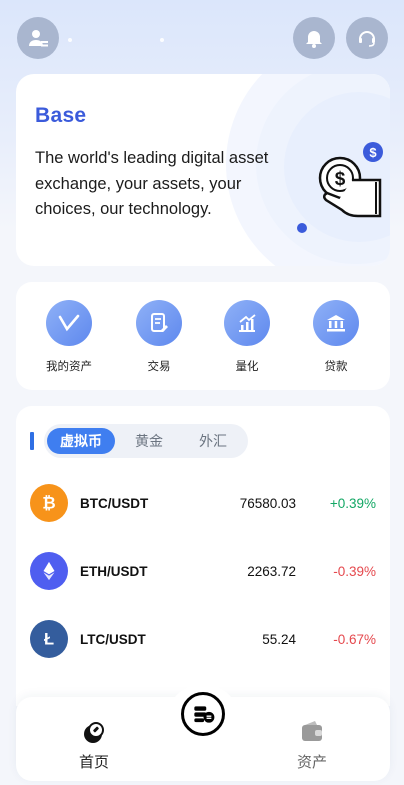 The height and width of the screenshot is (785, 404). I want to click on tab-gold: 黄金, so click(149, 441).